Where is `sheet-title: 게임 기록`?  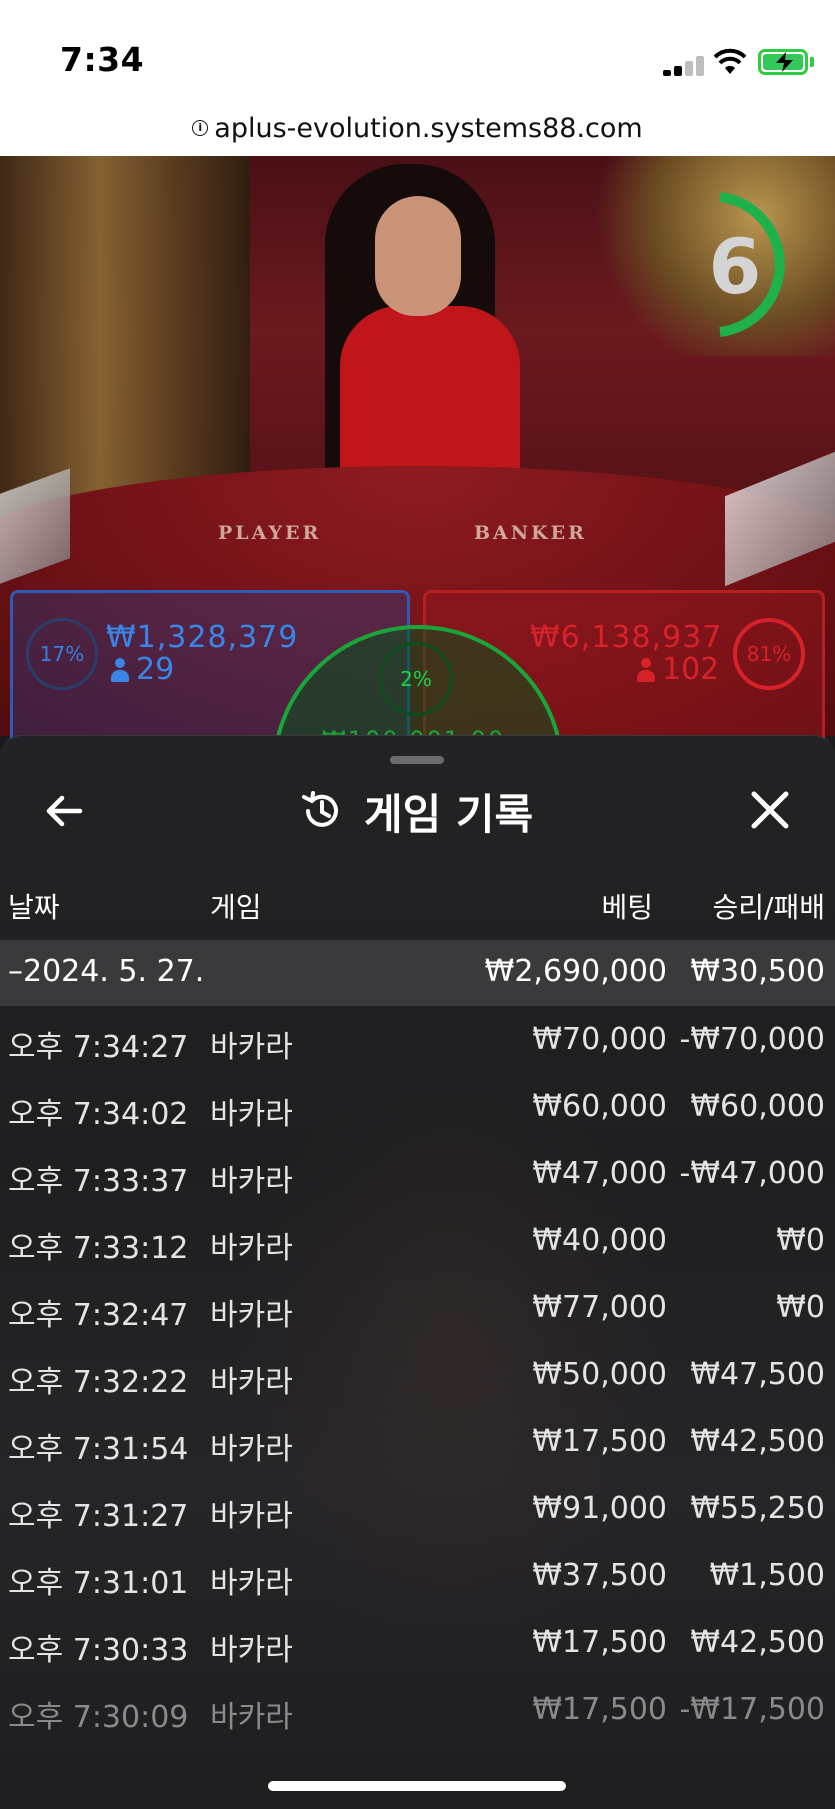
sheet-title: 게임 기록 is located at coordinates (416, 811).